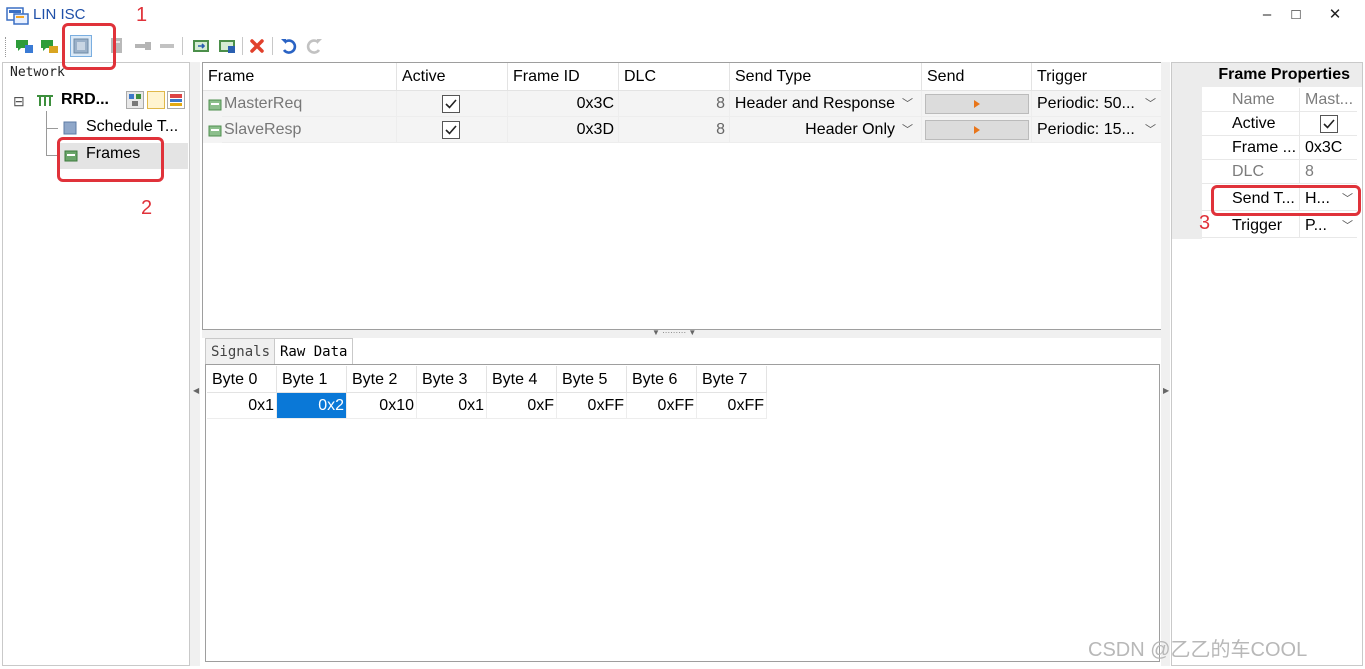 The width and height of the screenshot is (1365, 669). What do you see at coordinates (227, 46) in the screenshot?
I see `export-icon` at bounding box center [227, 46].